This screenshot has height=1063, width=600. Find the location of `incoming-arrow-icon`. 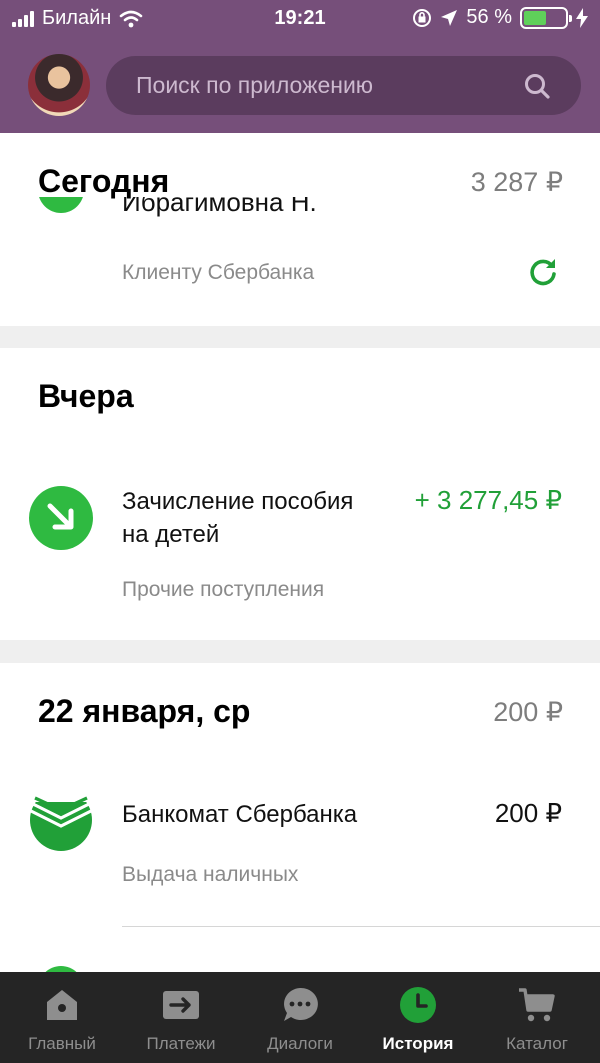

incoming-arrow-icon is located at coordinates (61, 518).